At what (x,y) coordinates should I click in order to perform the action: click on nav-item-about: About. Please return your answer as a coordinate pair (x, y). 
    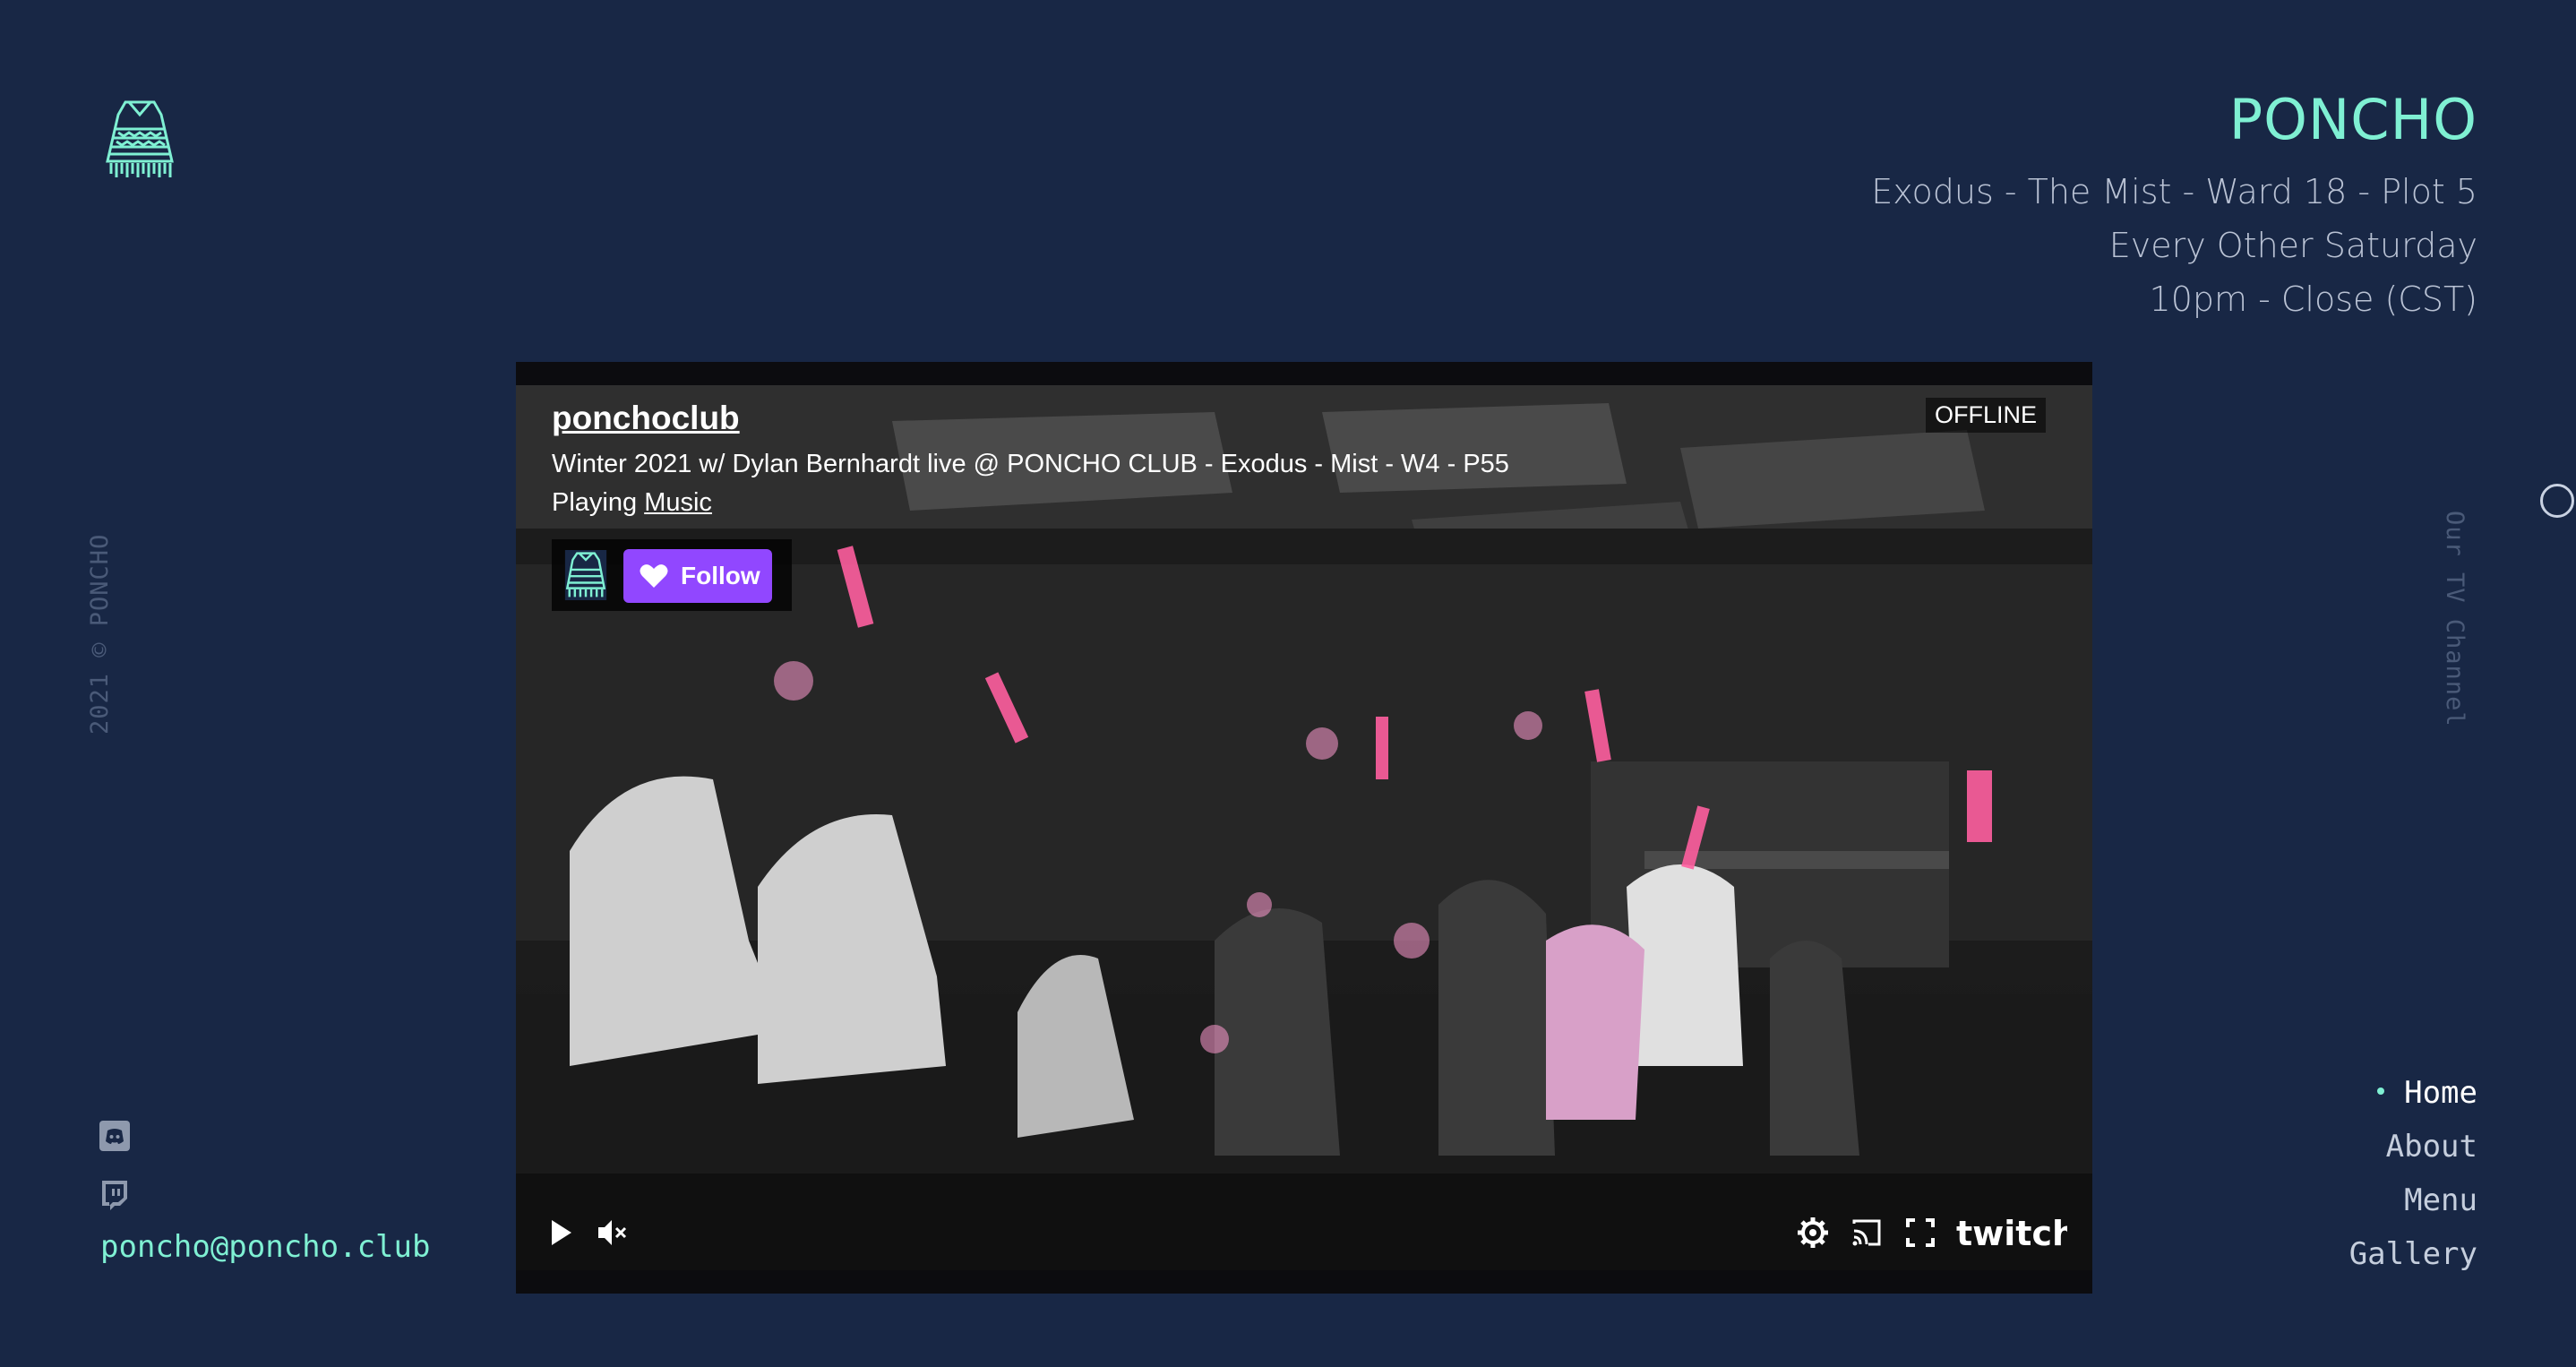
    Looking at the image, I should click on (2413, 1147).